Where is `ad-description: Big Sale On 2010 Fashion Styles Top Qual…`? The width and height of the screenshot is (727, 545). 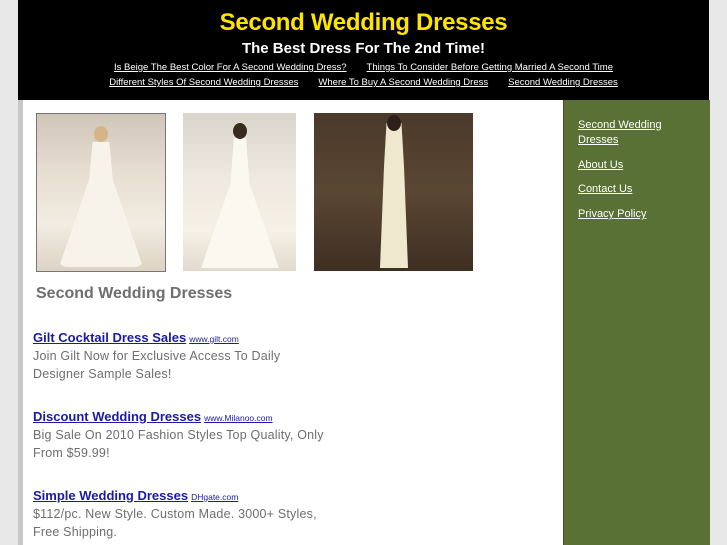 ad-description: Big Sale On 2010 Fashion Styles Top Qual… is located at coordinates (183, 444).